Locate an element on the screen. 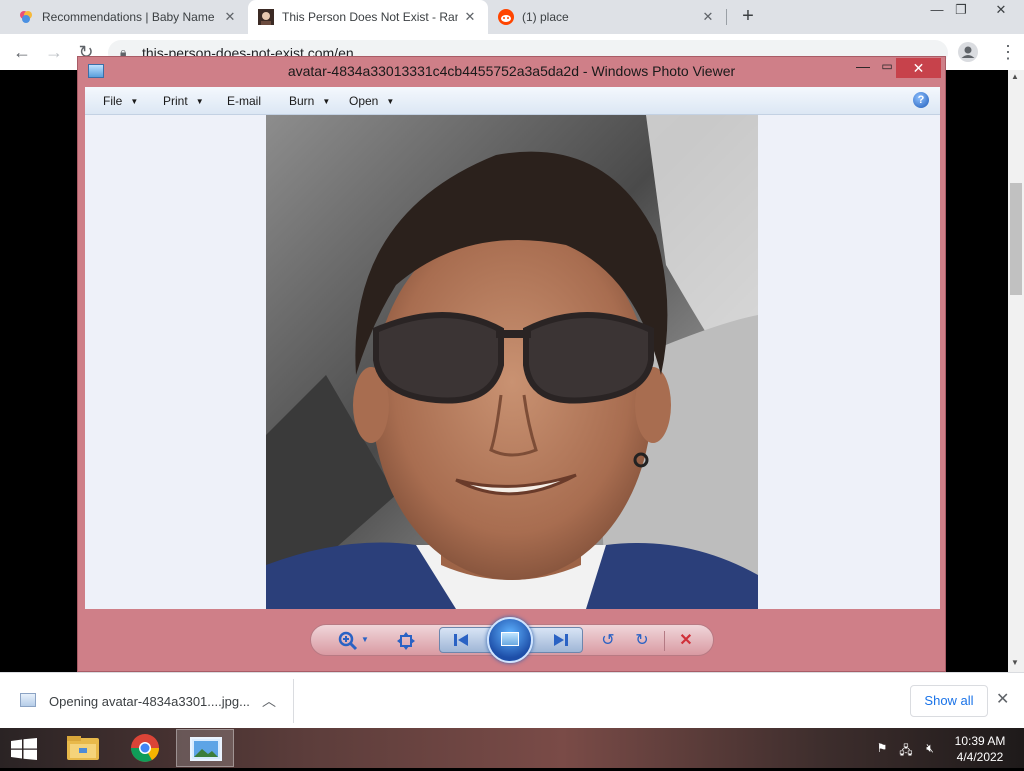 The image size is (1024, 771). tab-title: This Person Does Not Exist - Ran is located at coordinates (370, 17).